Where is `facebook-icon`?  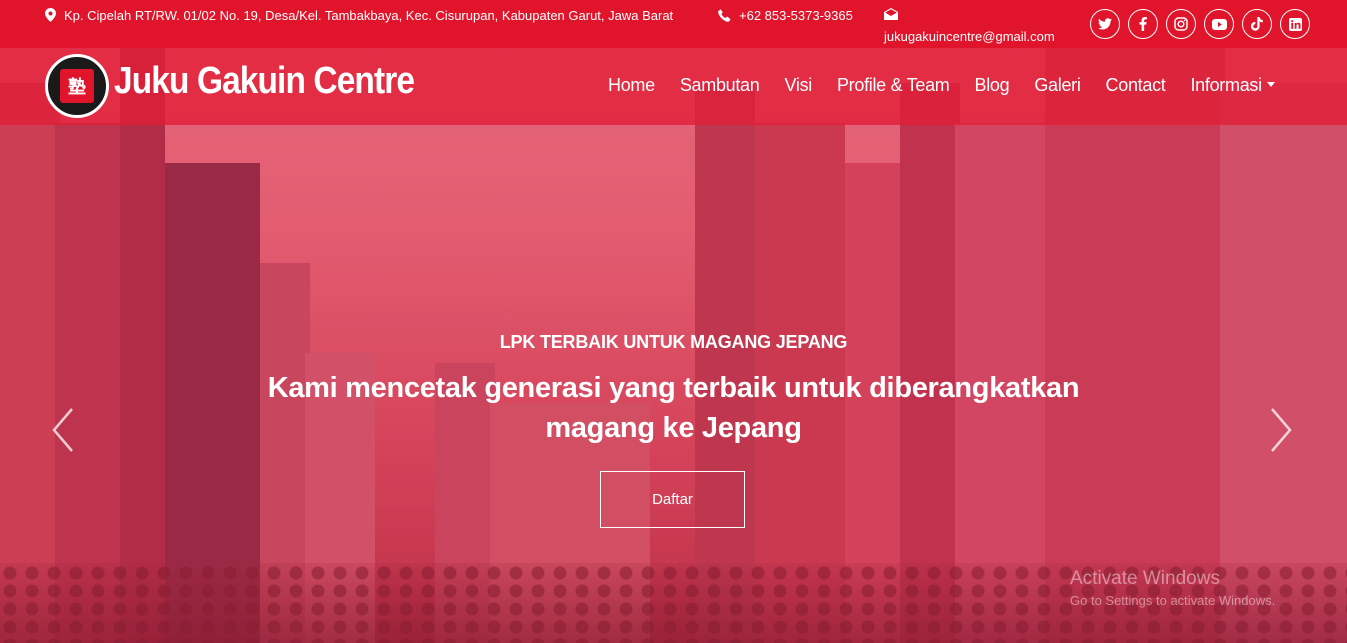 facebook-icon is located at coordinates (1143, 24).